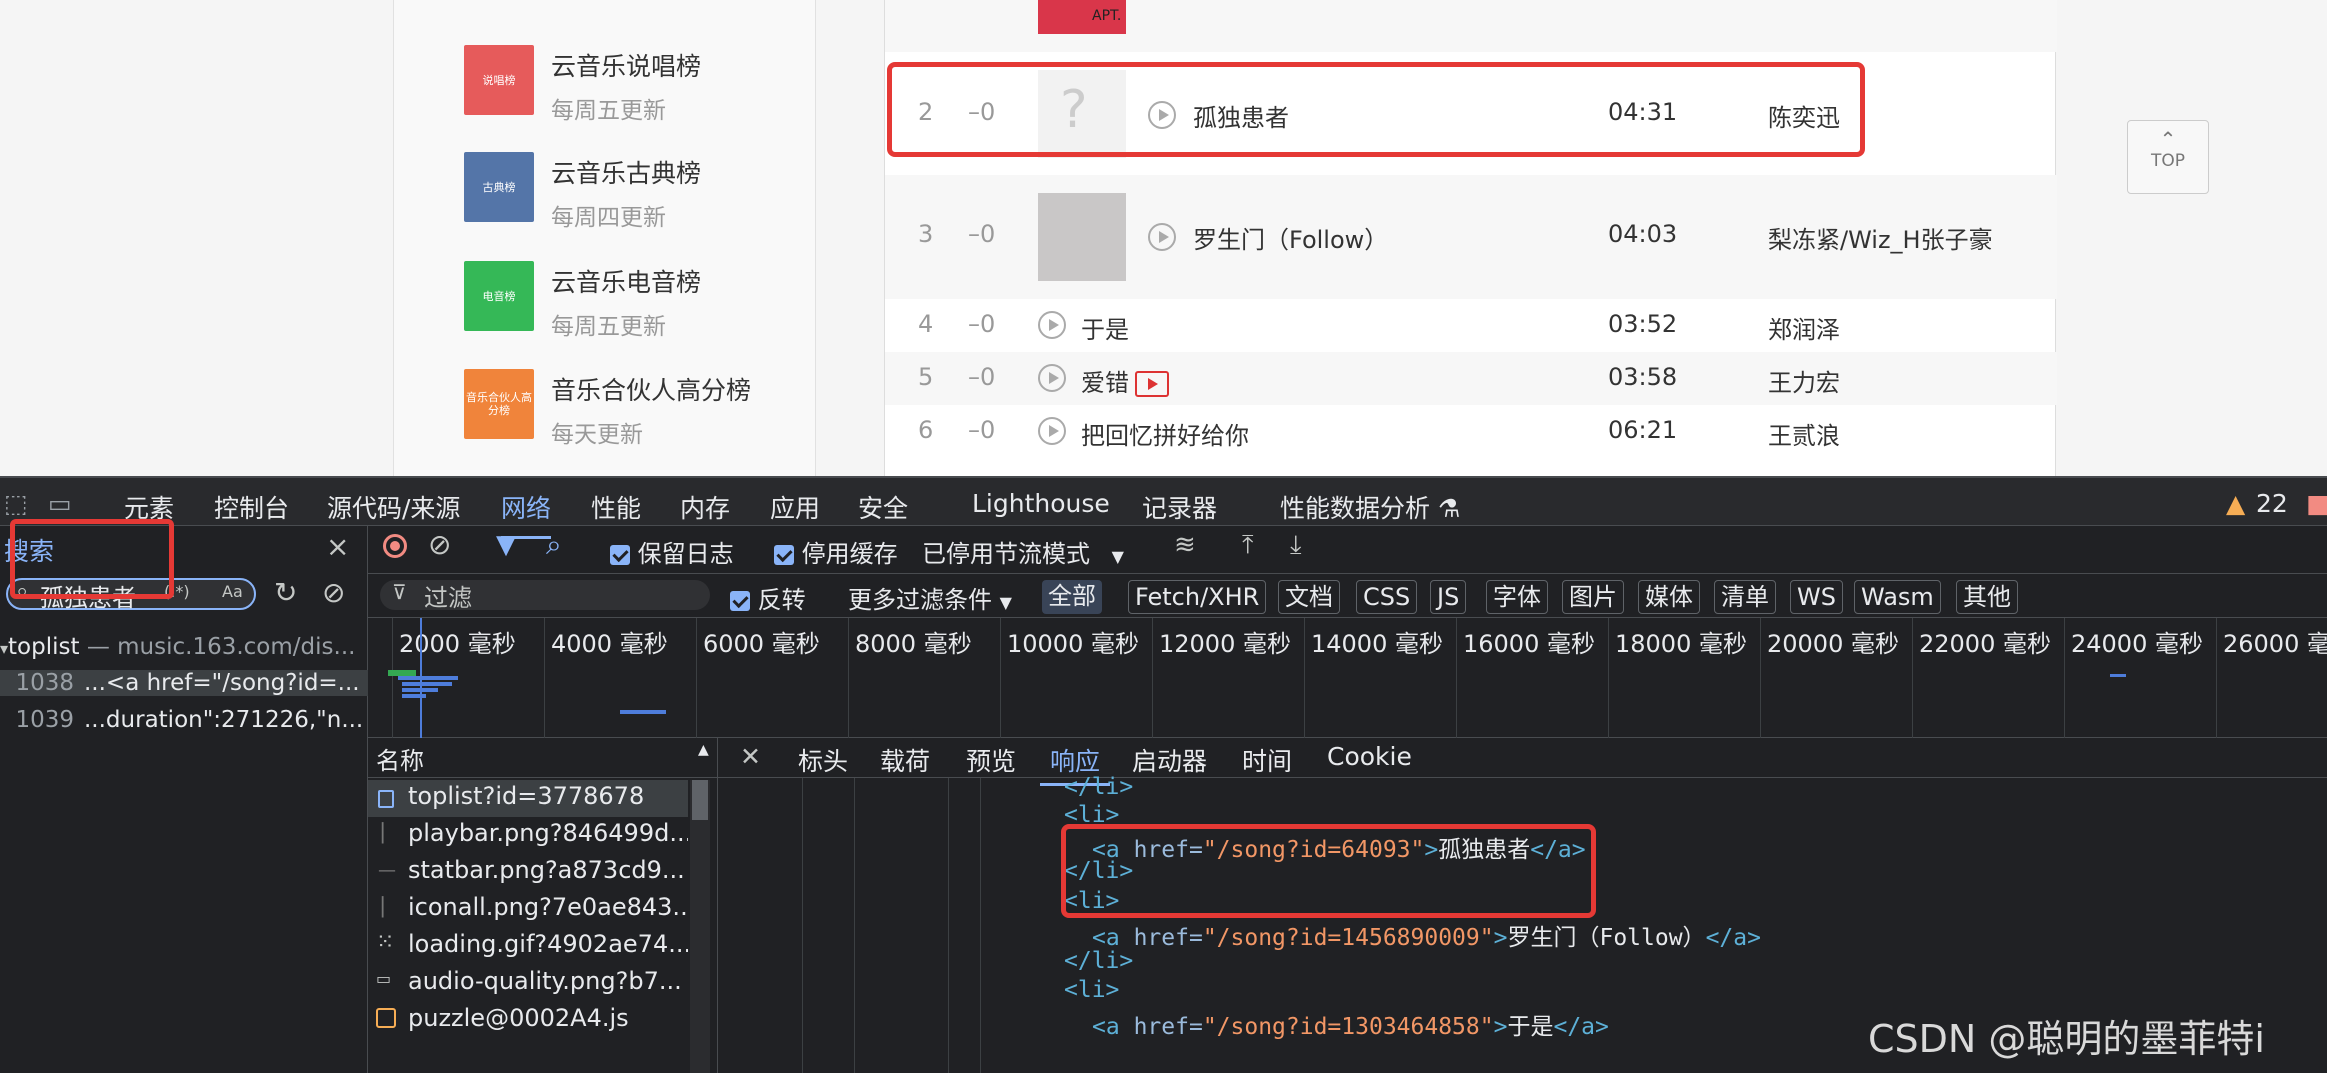 Image resolution: width=2327 pixels, height=1073 pixels. What do you see at coordinates (991, 760) in the screenshot?
I see `tab-preview: 预览` at bounding box center [991, 760].